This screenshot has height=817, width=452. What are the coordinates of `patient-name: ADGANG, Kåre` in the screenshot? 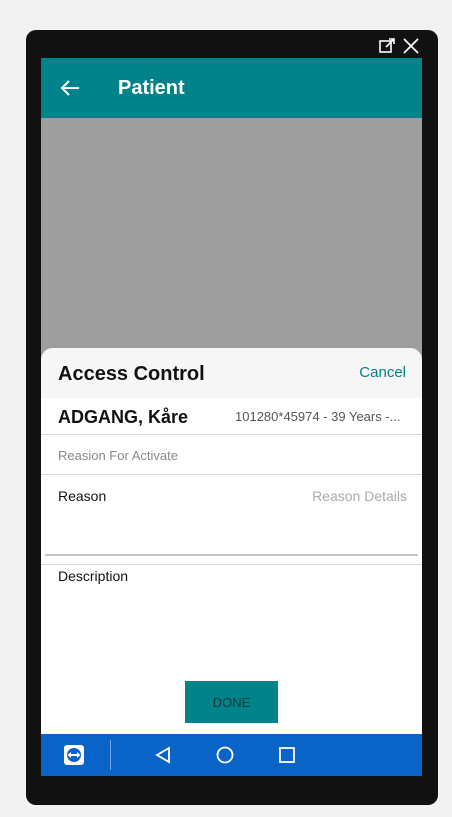 It's located at (123, 417).